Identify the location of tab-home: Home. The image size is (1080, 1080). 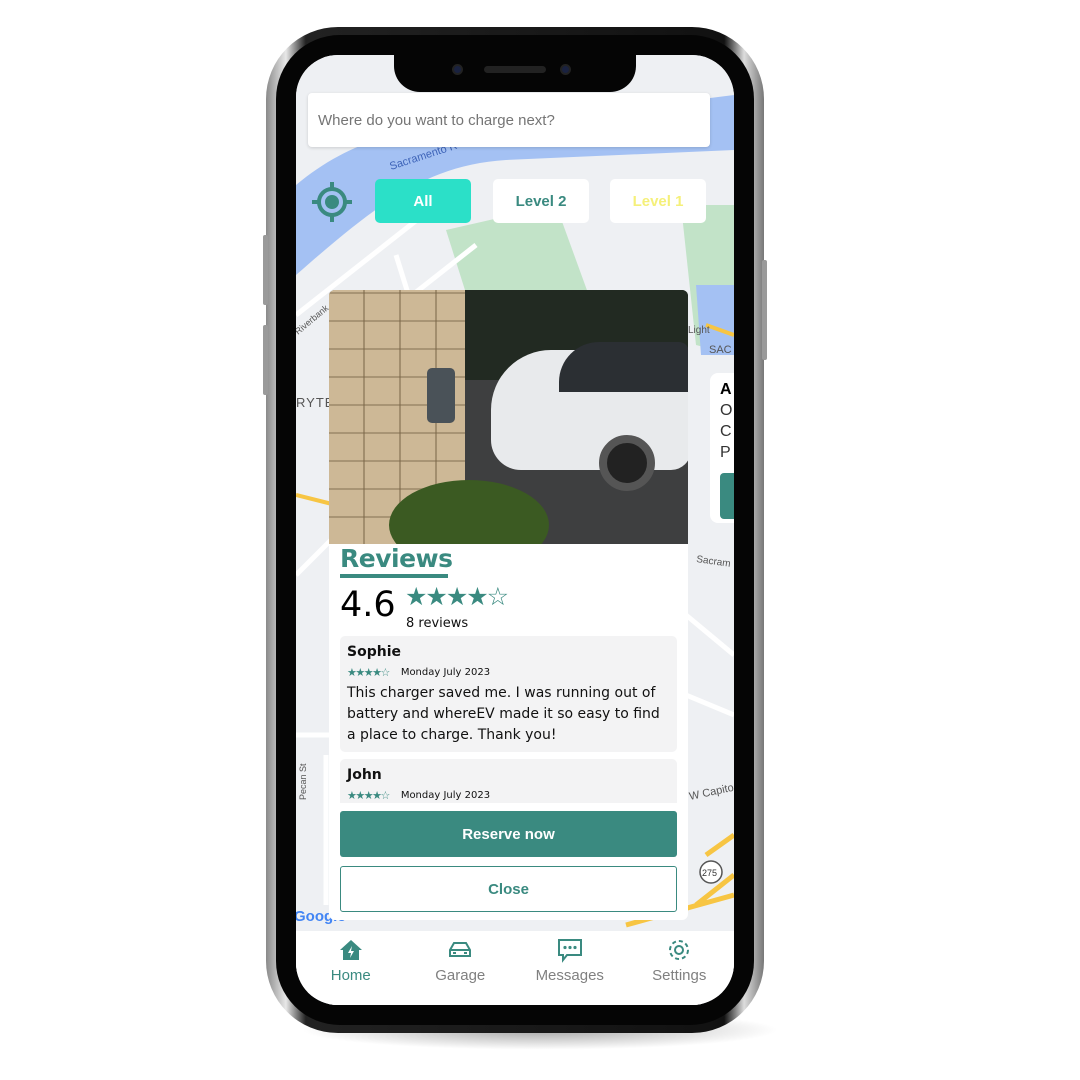
(351, 968).